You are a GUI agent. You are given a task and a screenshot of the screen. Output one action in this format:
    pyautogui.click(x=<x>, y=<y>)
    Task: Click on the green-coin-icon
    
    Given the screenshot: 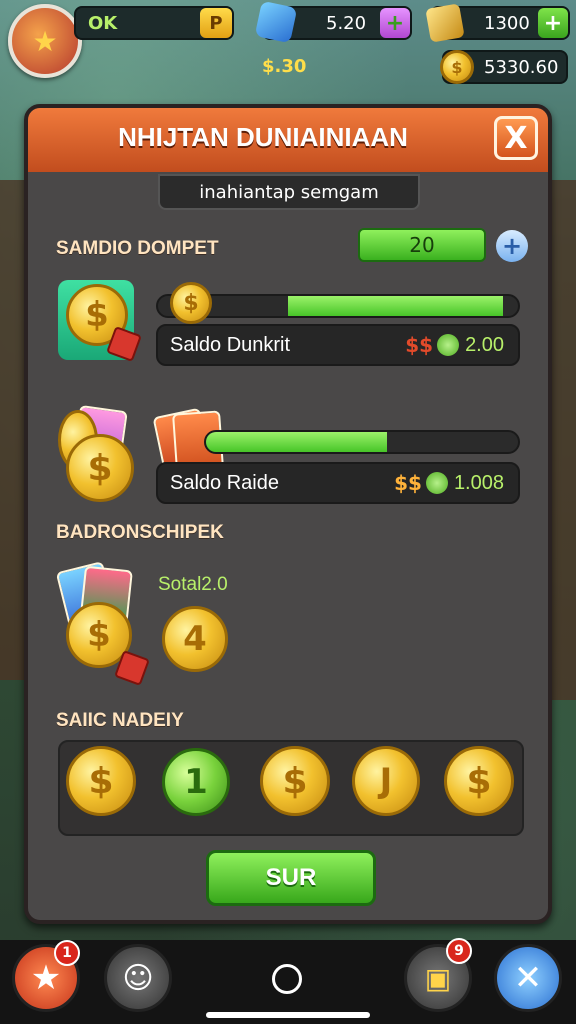 What is the action you would take?
    pyautogui.click(x=448, y=345)
    